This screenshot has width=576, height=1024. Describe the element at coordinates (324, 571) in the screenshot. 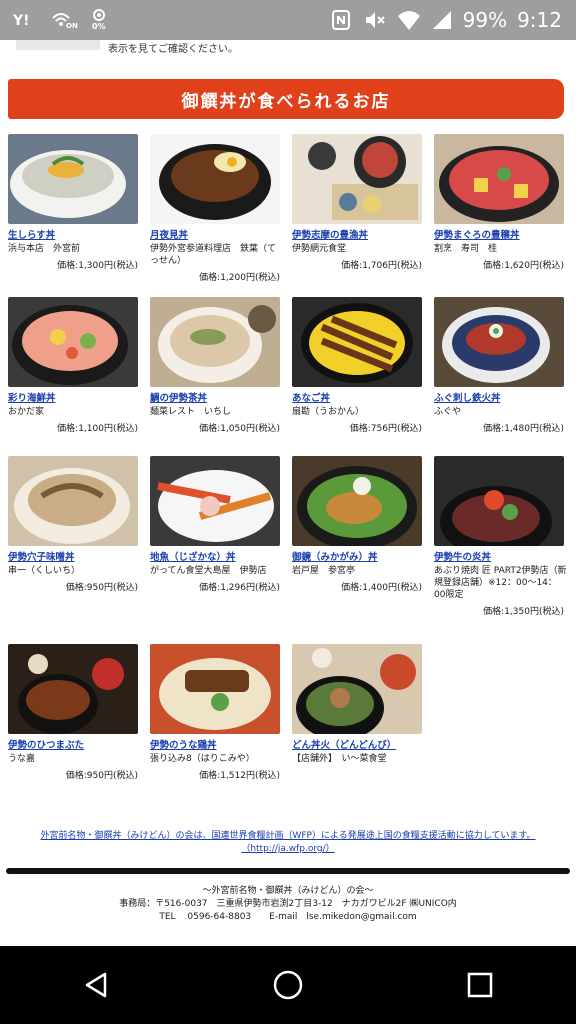

I see `shop-name: 岩戸屋 参宮亭` at that location.